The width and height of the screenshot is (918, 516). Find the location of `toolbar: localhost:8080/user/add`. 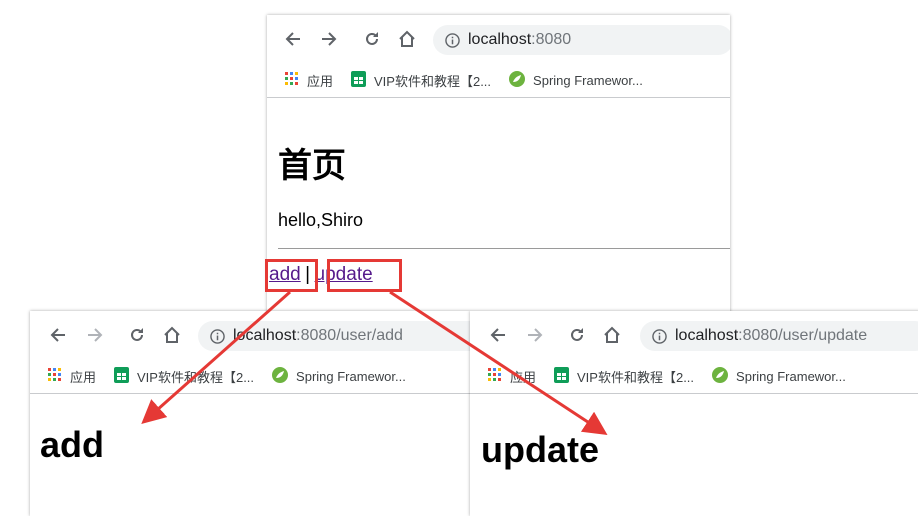

toolbar: localhost:8080/user/add is located at coordinates (250, 335).